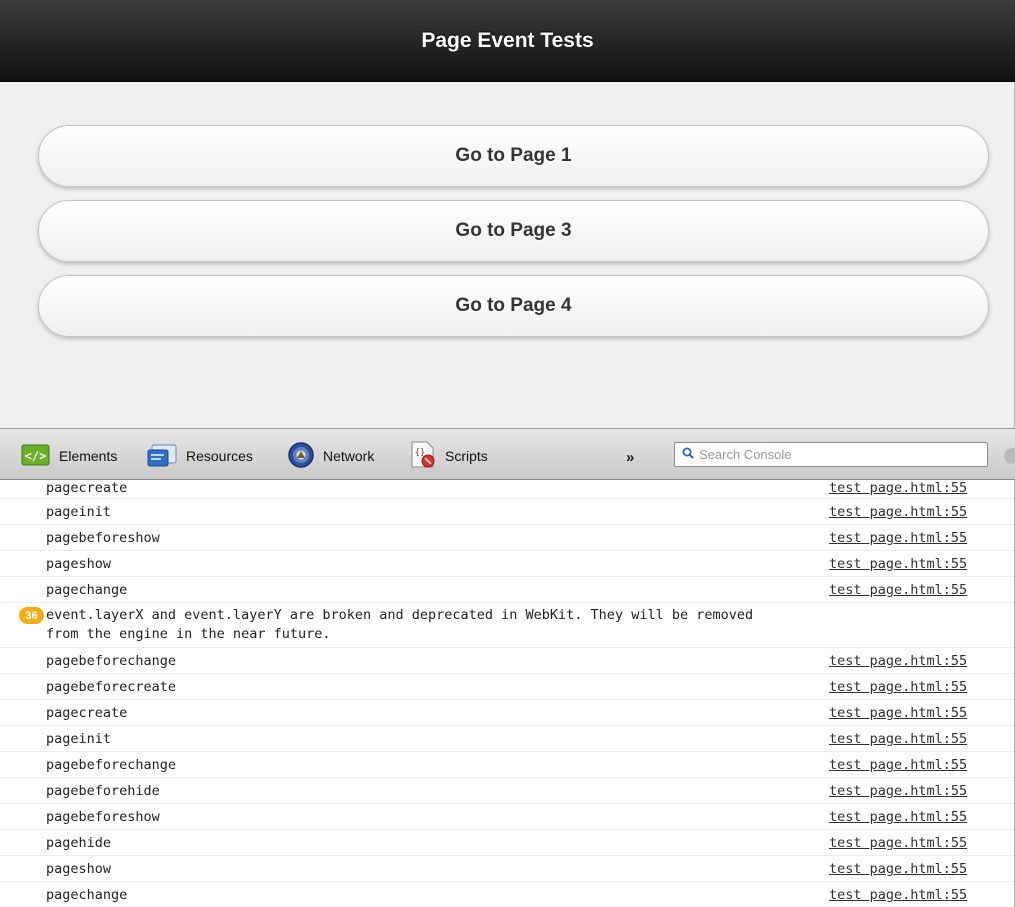  Describe the element at coordinates (513, 306) in the screenshot. I see `go-to-page-4-button: Go to Page 4` at that location.